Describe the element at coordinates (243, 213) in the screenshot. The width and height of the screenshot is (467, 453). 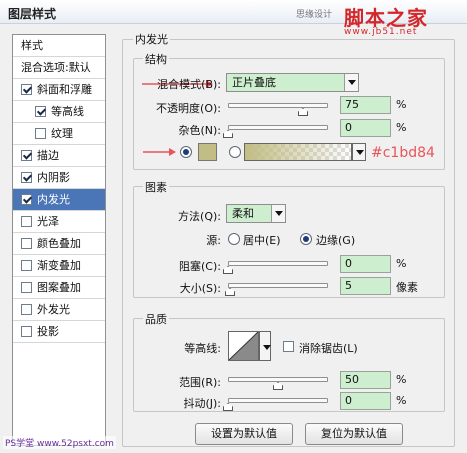
I see `technique-value: 柔和` at that location.